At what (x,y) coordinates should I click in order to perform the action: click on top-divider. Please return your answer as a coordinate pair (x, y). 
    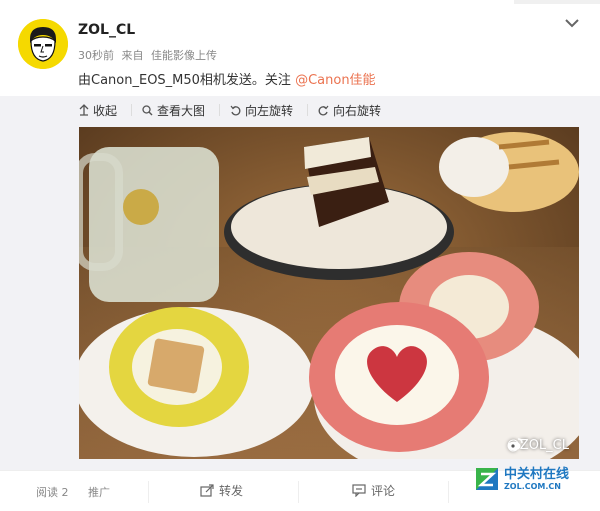
    Looking at the image, I should click on (557, 2).